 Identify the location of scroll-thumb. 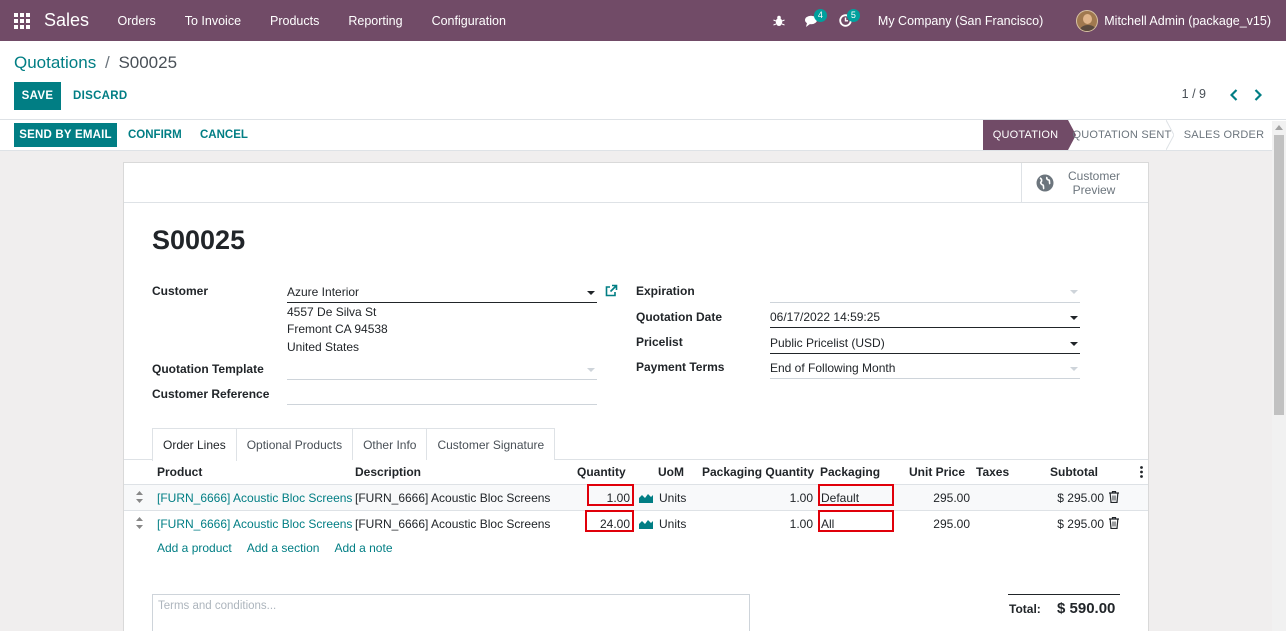
(1279, 275).